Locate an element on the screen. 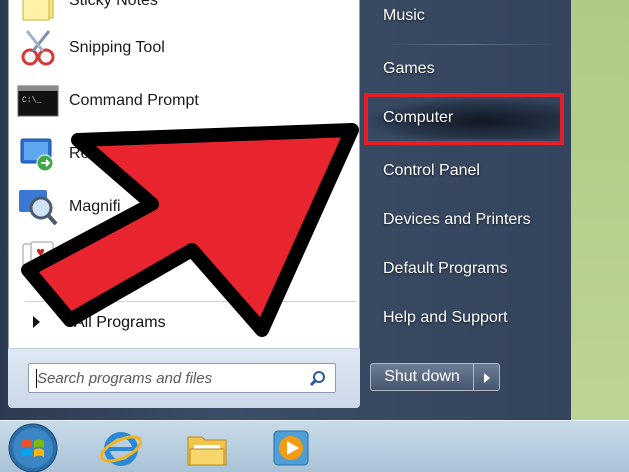 The height and width of the screenshot is (472, 629). all-programs-button: All Programs is located at coordinates (184, 324).